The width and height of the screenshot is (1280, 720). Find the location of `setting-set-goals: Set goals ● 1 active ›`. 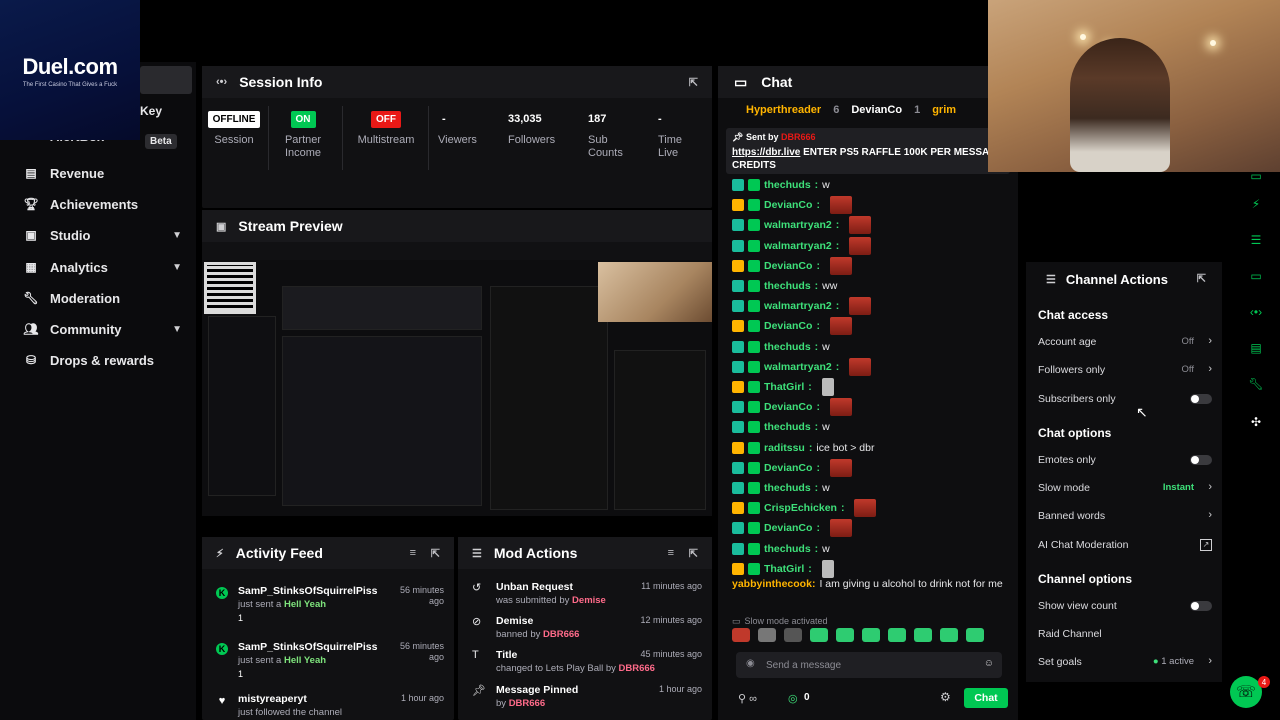

setting-set-goals: Set goals ● 1 active › is located at coordinates (1128, 663).